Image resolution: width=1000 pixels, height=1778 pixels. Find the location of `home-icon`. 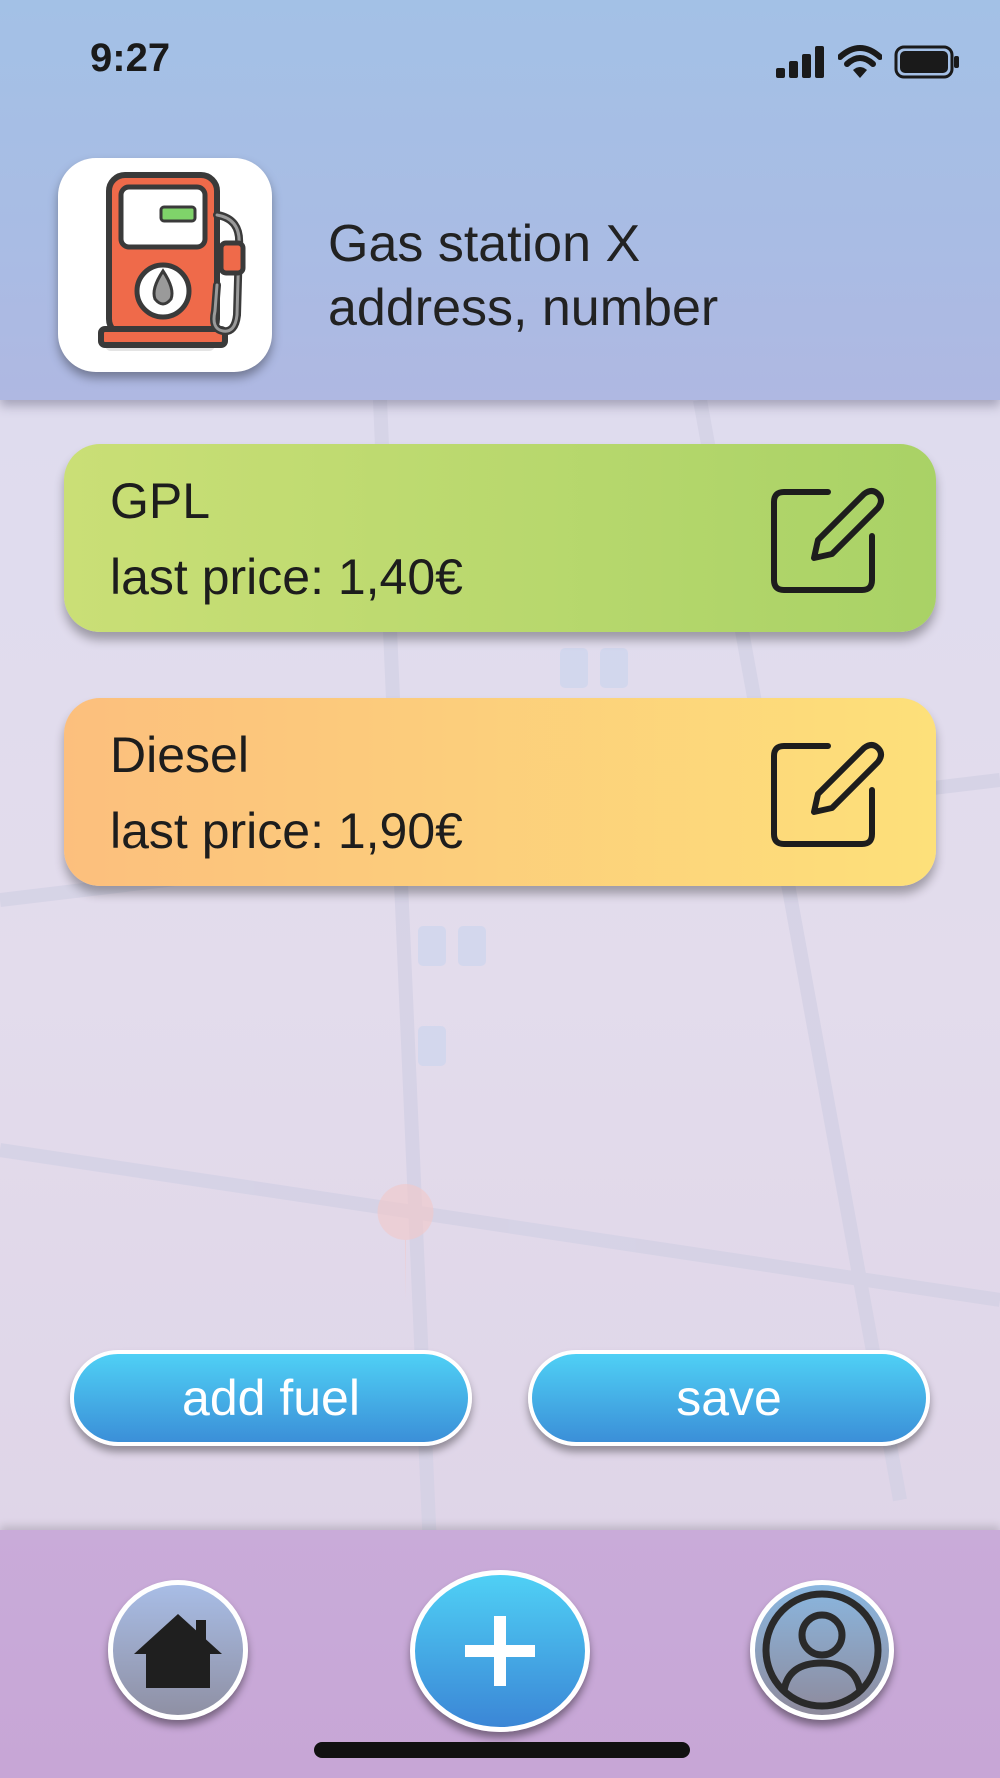

home-icon is located at coordinates (178, 1651).